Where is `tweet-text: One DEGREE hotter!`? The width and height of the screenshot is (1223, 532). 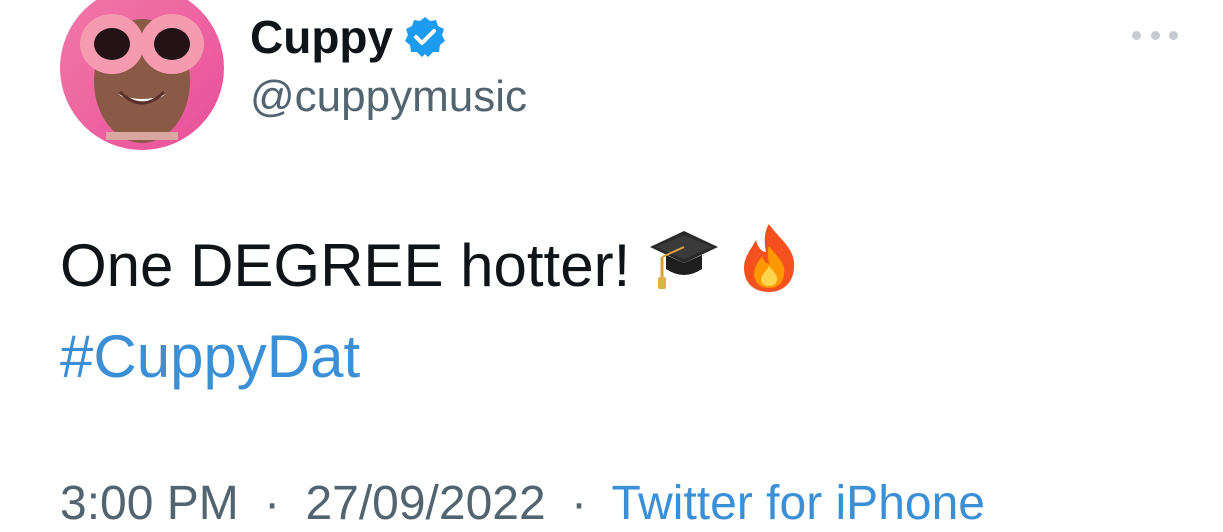
tweet-text: One DEGREE hotter! is located at coordinates (430, 265).